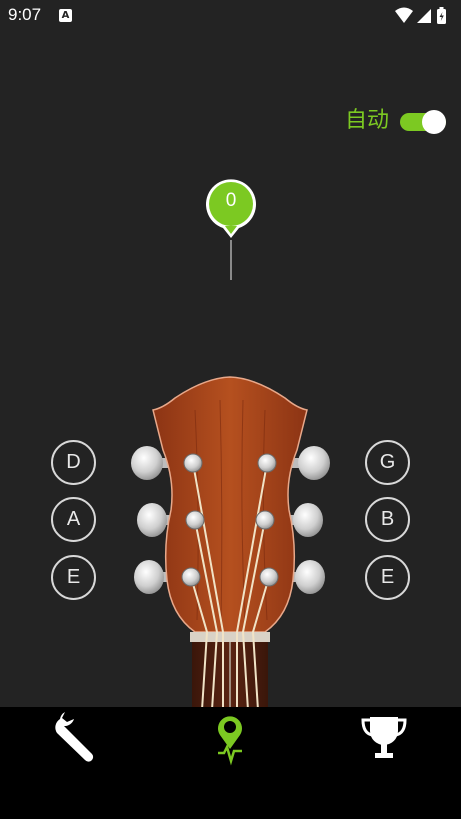  I want to click on tuning-indicator: 0, so click(231, 230).